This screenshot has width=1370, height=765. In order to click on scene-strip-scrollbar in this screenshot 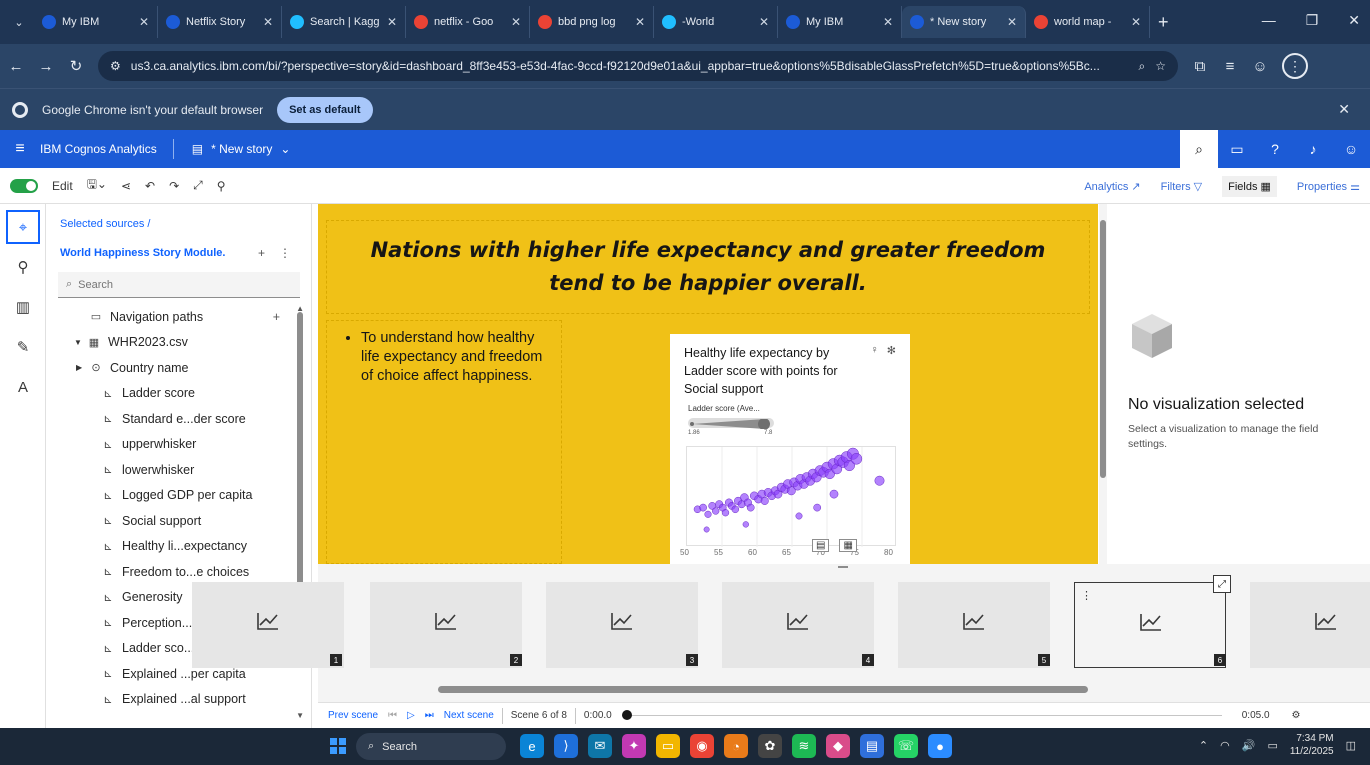, I will do `click(763, 689)`.